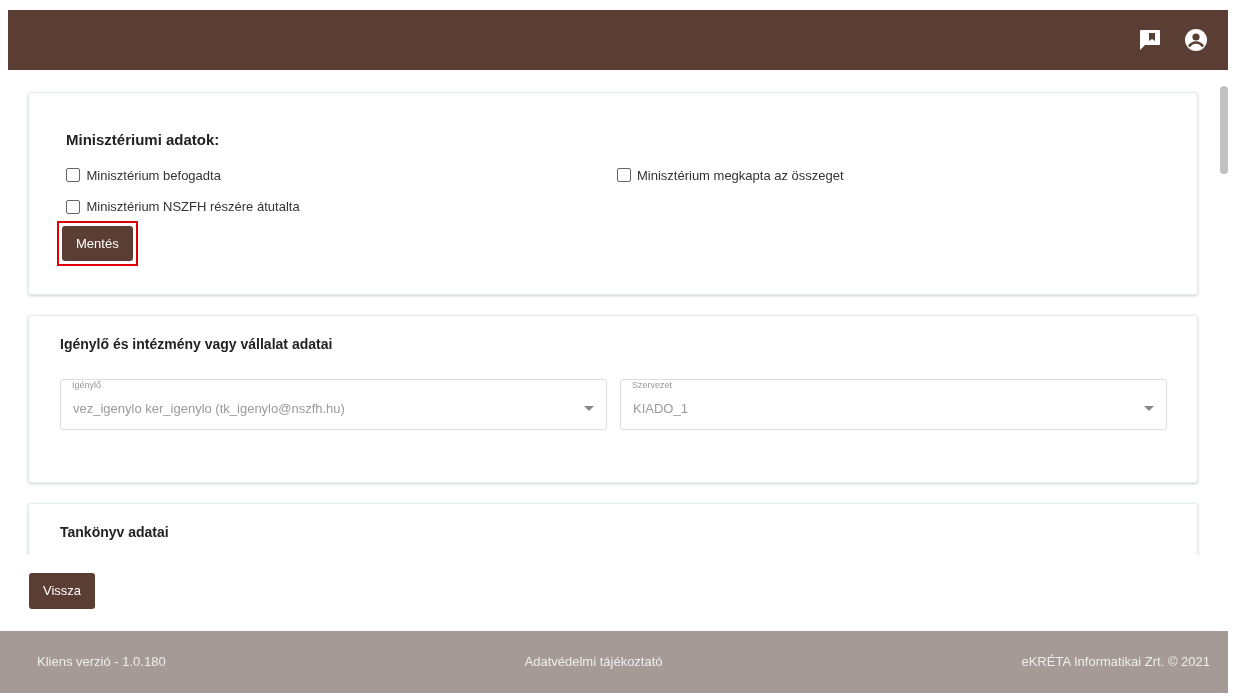  I want to click on section-title: Tankönyv adatai, so click(115, 532).